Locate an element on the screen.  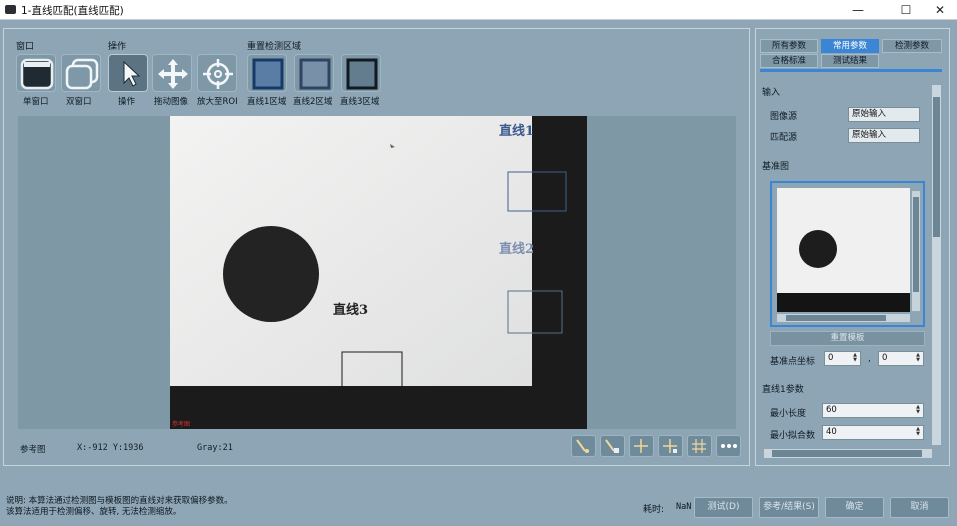
zoom-roi-label: 放大至ROI is located at coordinates (217, 102).